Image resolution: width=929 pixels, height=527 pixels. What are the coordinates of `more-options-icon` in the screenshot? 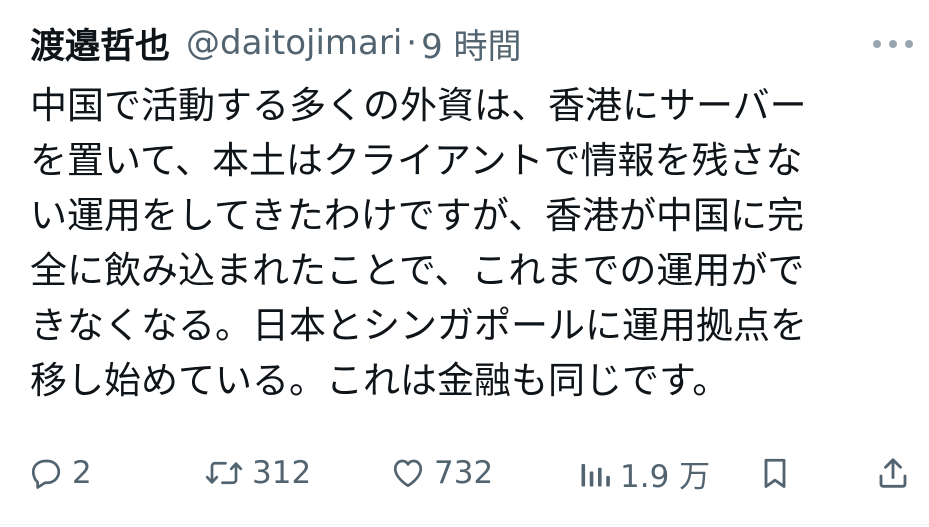 It's located at (893, 44).